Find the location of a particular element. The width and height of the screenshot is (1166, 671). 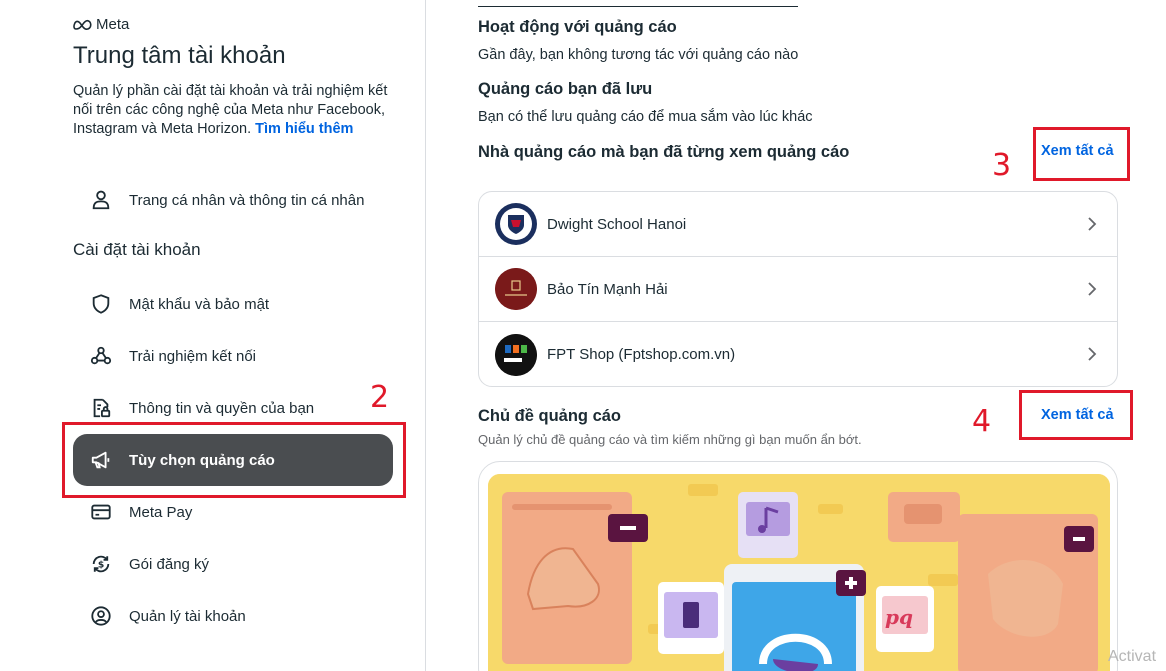

divider is located at coordinates (638, 6).